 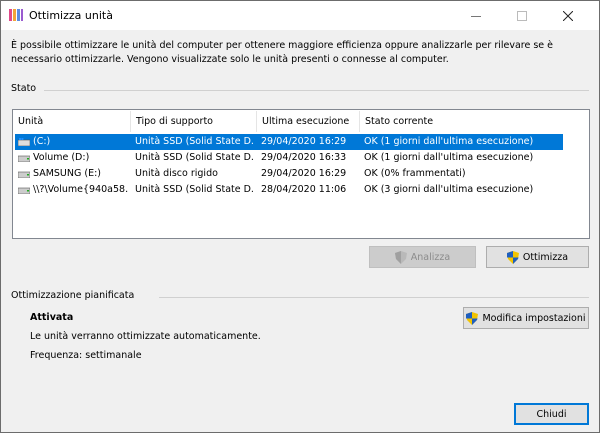 What do you see at coordinates (304, 157) in the screenshot?
I see `drive-last-run: 29/04/2020 16:33` at bounding box center [304, 157].